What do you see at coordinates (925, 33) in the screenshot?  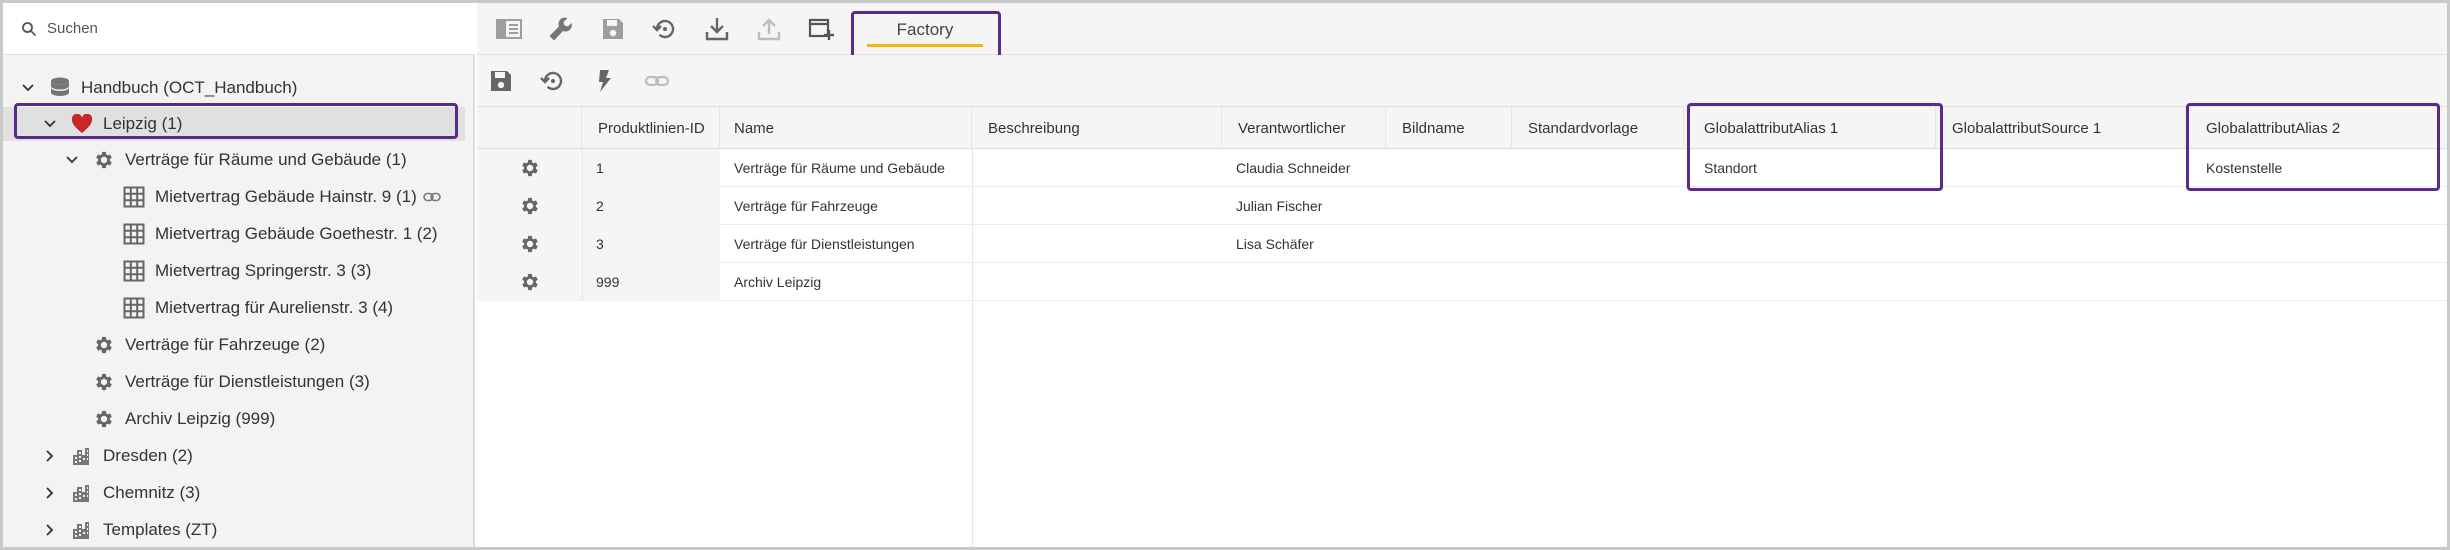 I see `tab-factory: Factory` at bounding box center [925, 33].